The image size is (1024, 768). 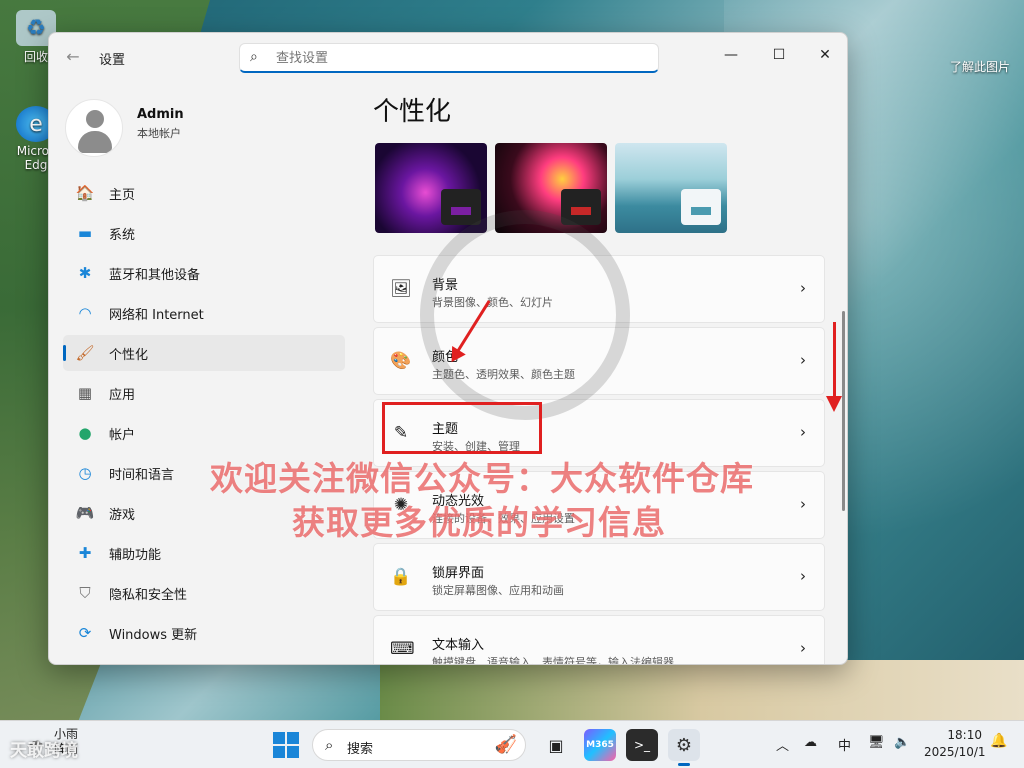 I want to click on keyboard-icon: ⌨, so click(x=402, y=649).